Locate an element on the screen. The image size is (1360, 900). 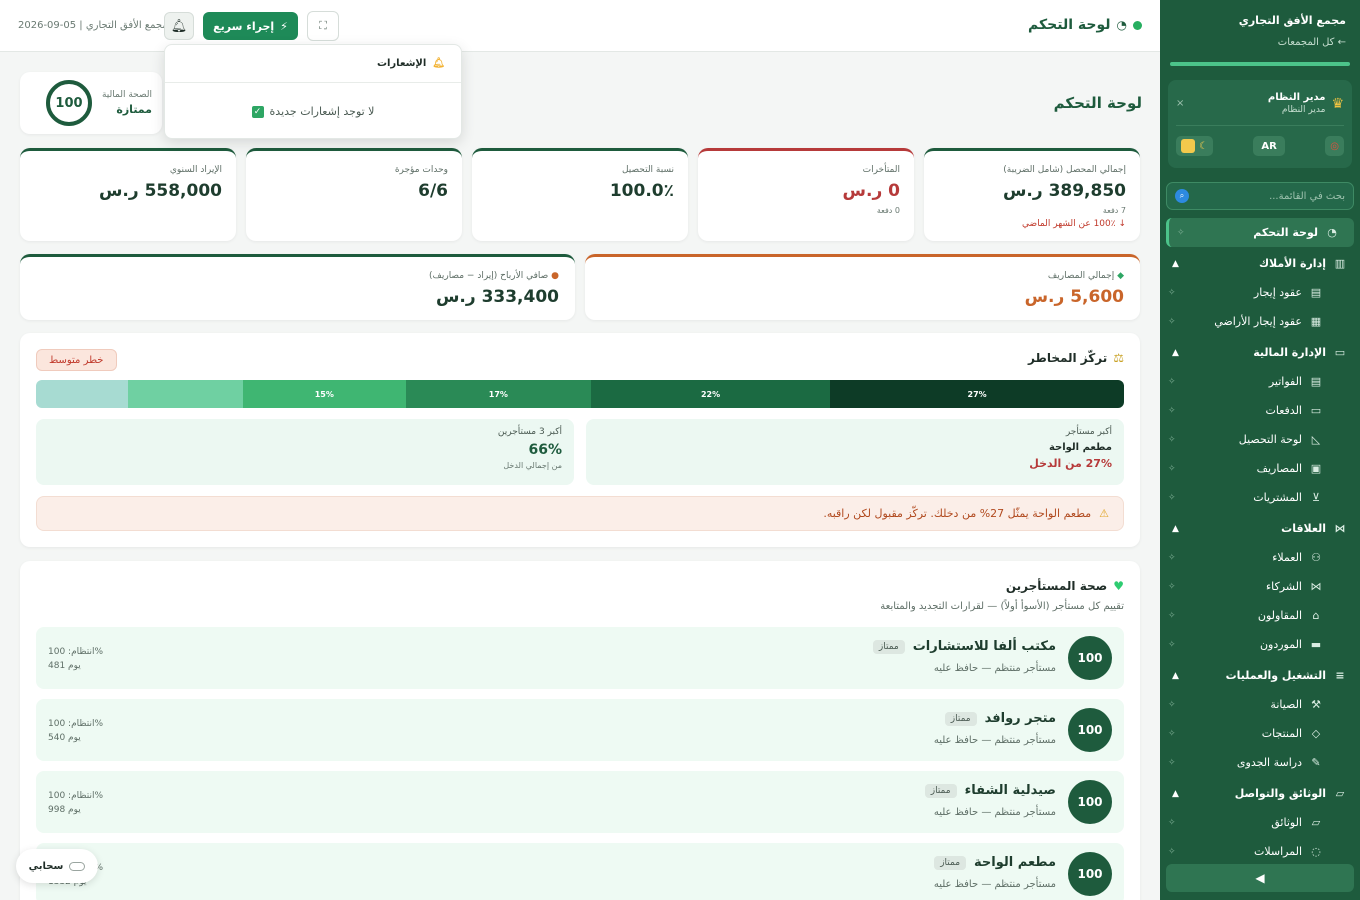
kpi-value: 6/6 is located at coordinates (433, 191).